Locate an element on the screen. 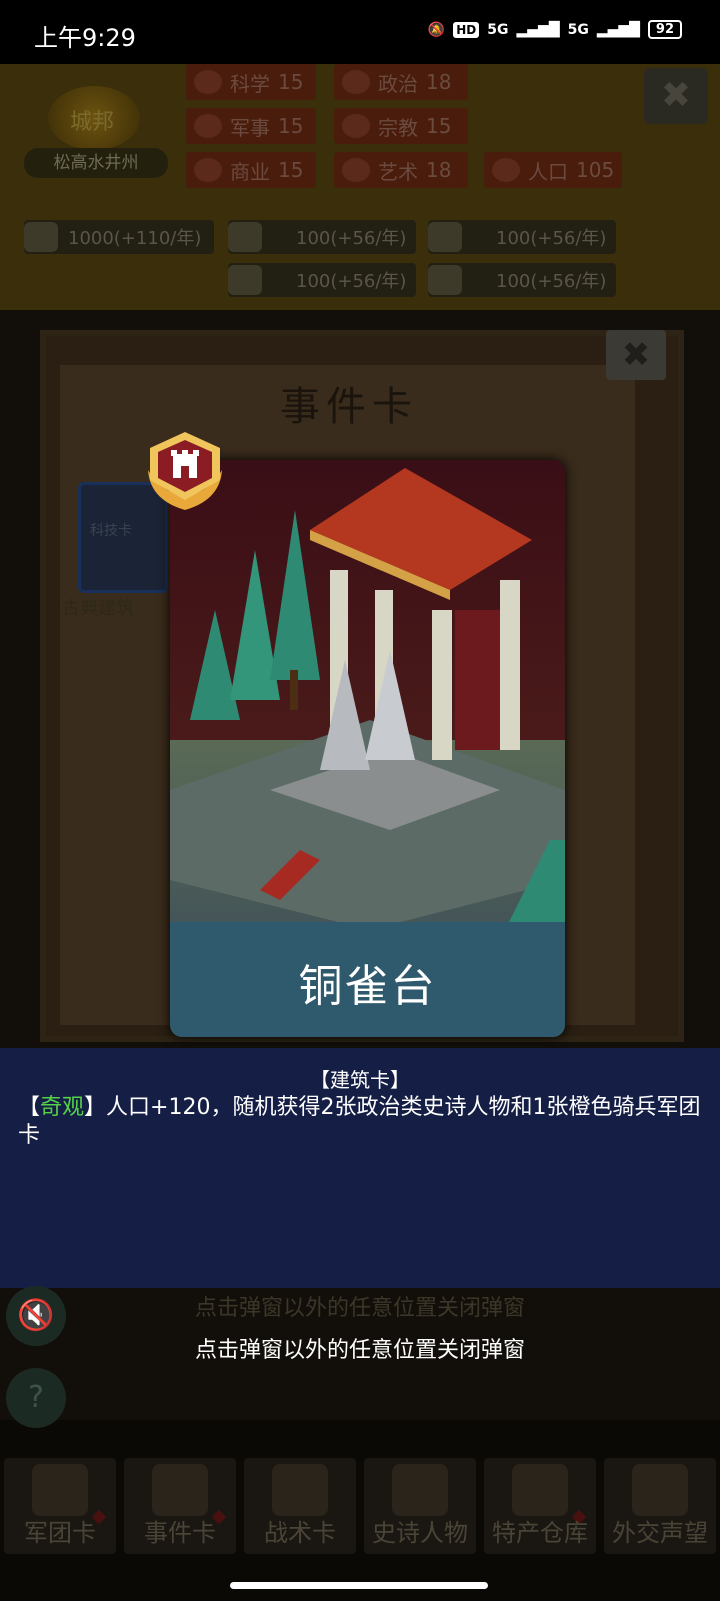  scales-icon is located at coordinates (208, 170).